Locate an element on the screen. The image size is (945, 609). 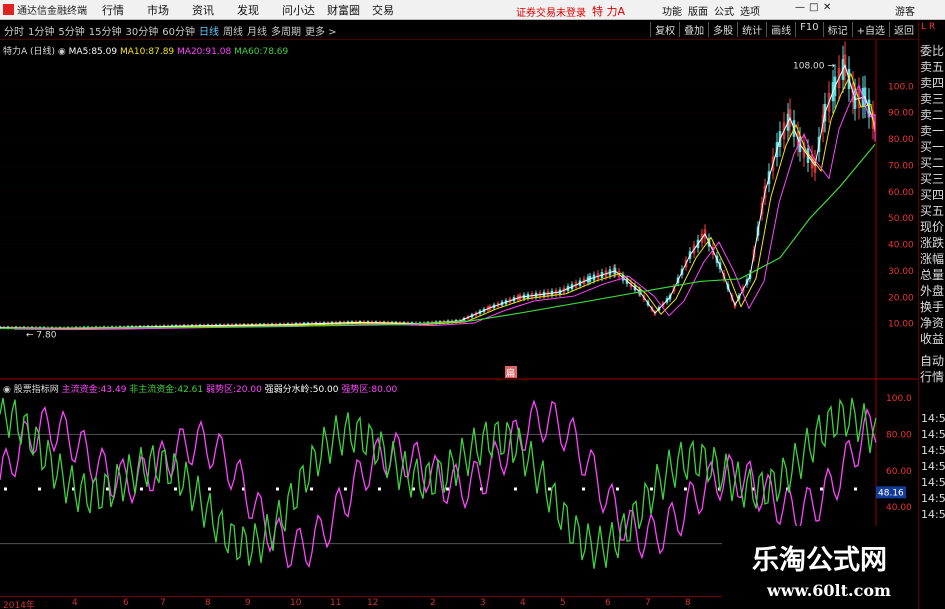
side-label: 卖一 is located at coordinates (931, 131).